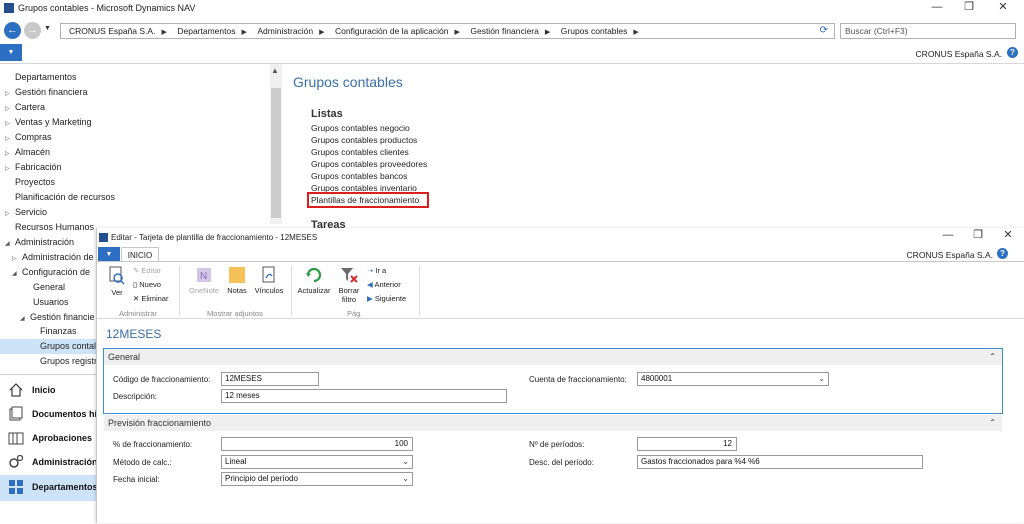 This screenshot has width=1024, height=524. Describe the element at coordinates (60, 197) in the screenshot. I see `nav-item-planificacion: Planificación de recursos` at that location.